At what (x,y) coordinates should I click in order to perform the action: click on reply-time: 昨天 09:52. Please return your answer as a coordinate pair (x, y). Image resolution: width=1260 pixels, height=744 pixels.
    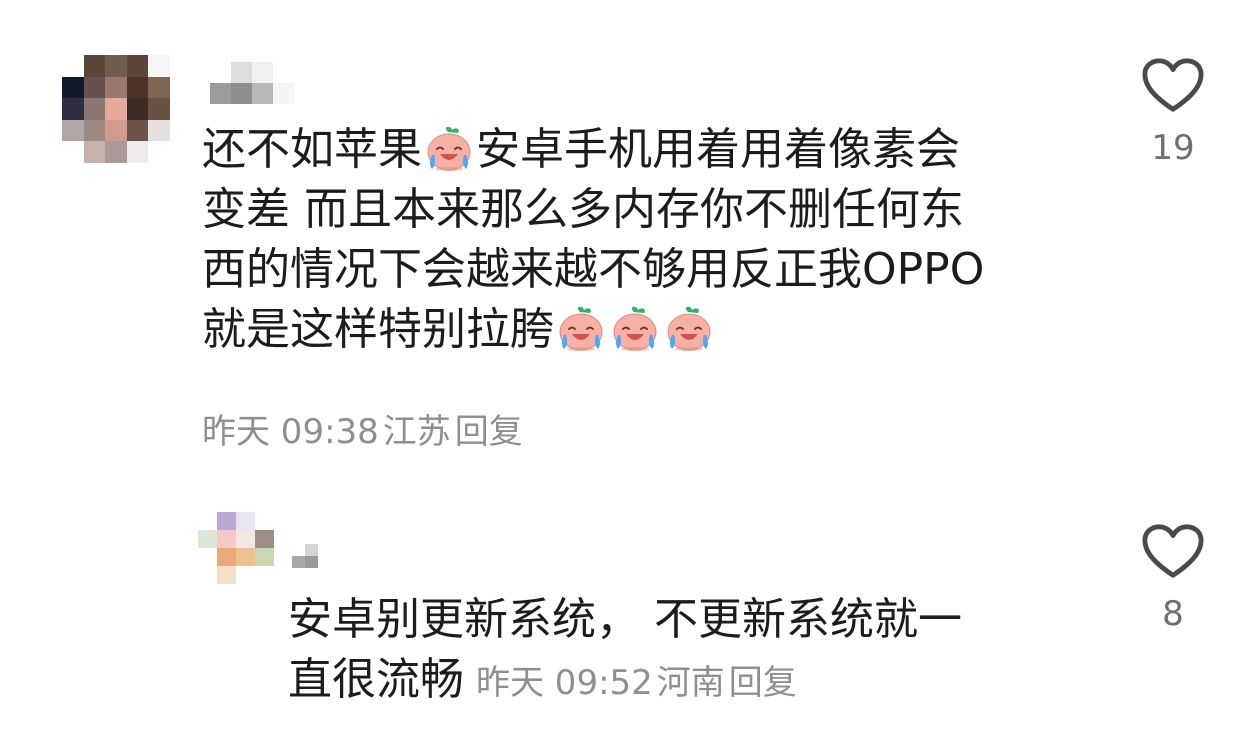
    Looking at the image, I should click on (564, 683).